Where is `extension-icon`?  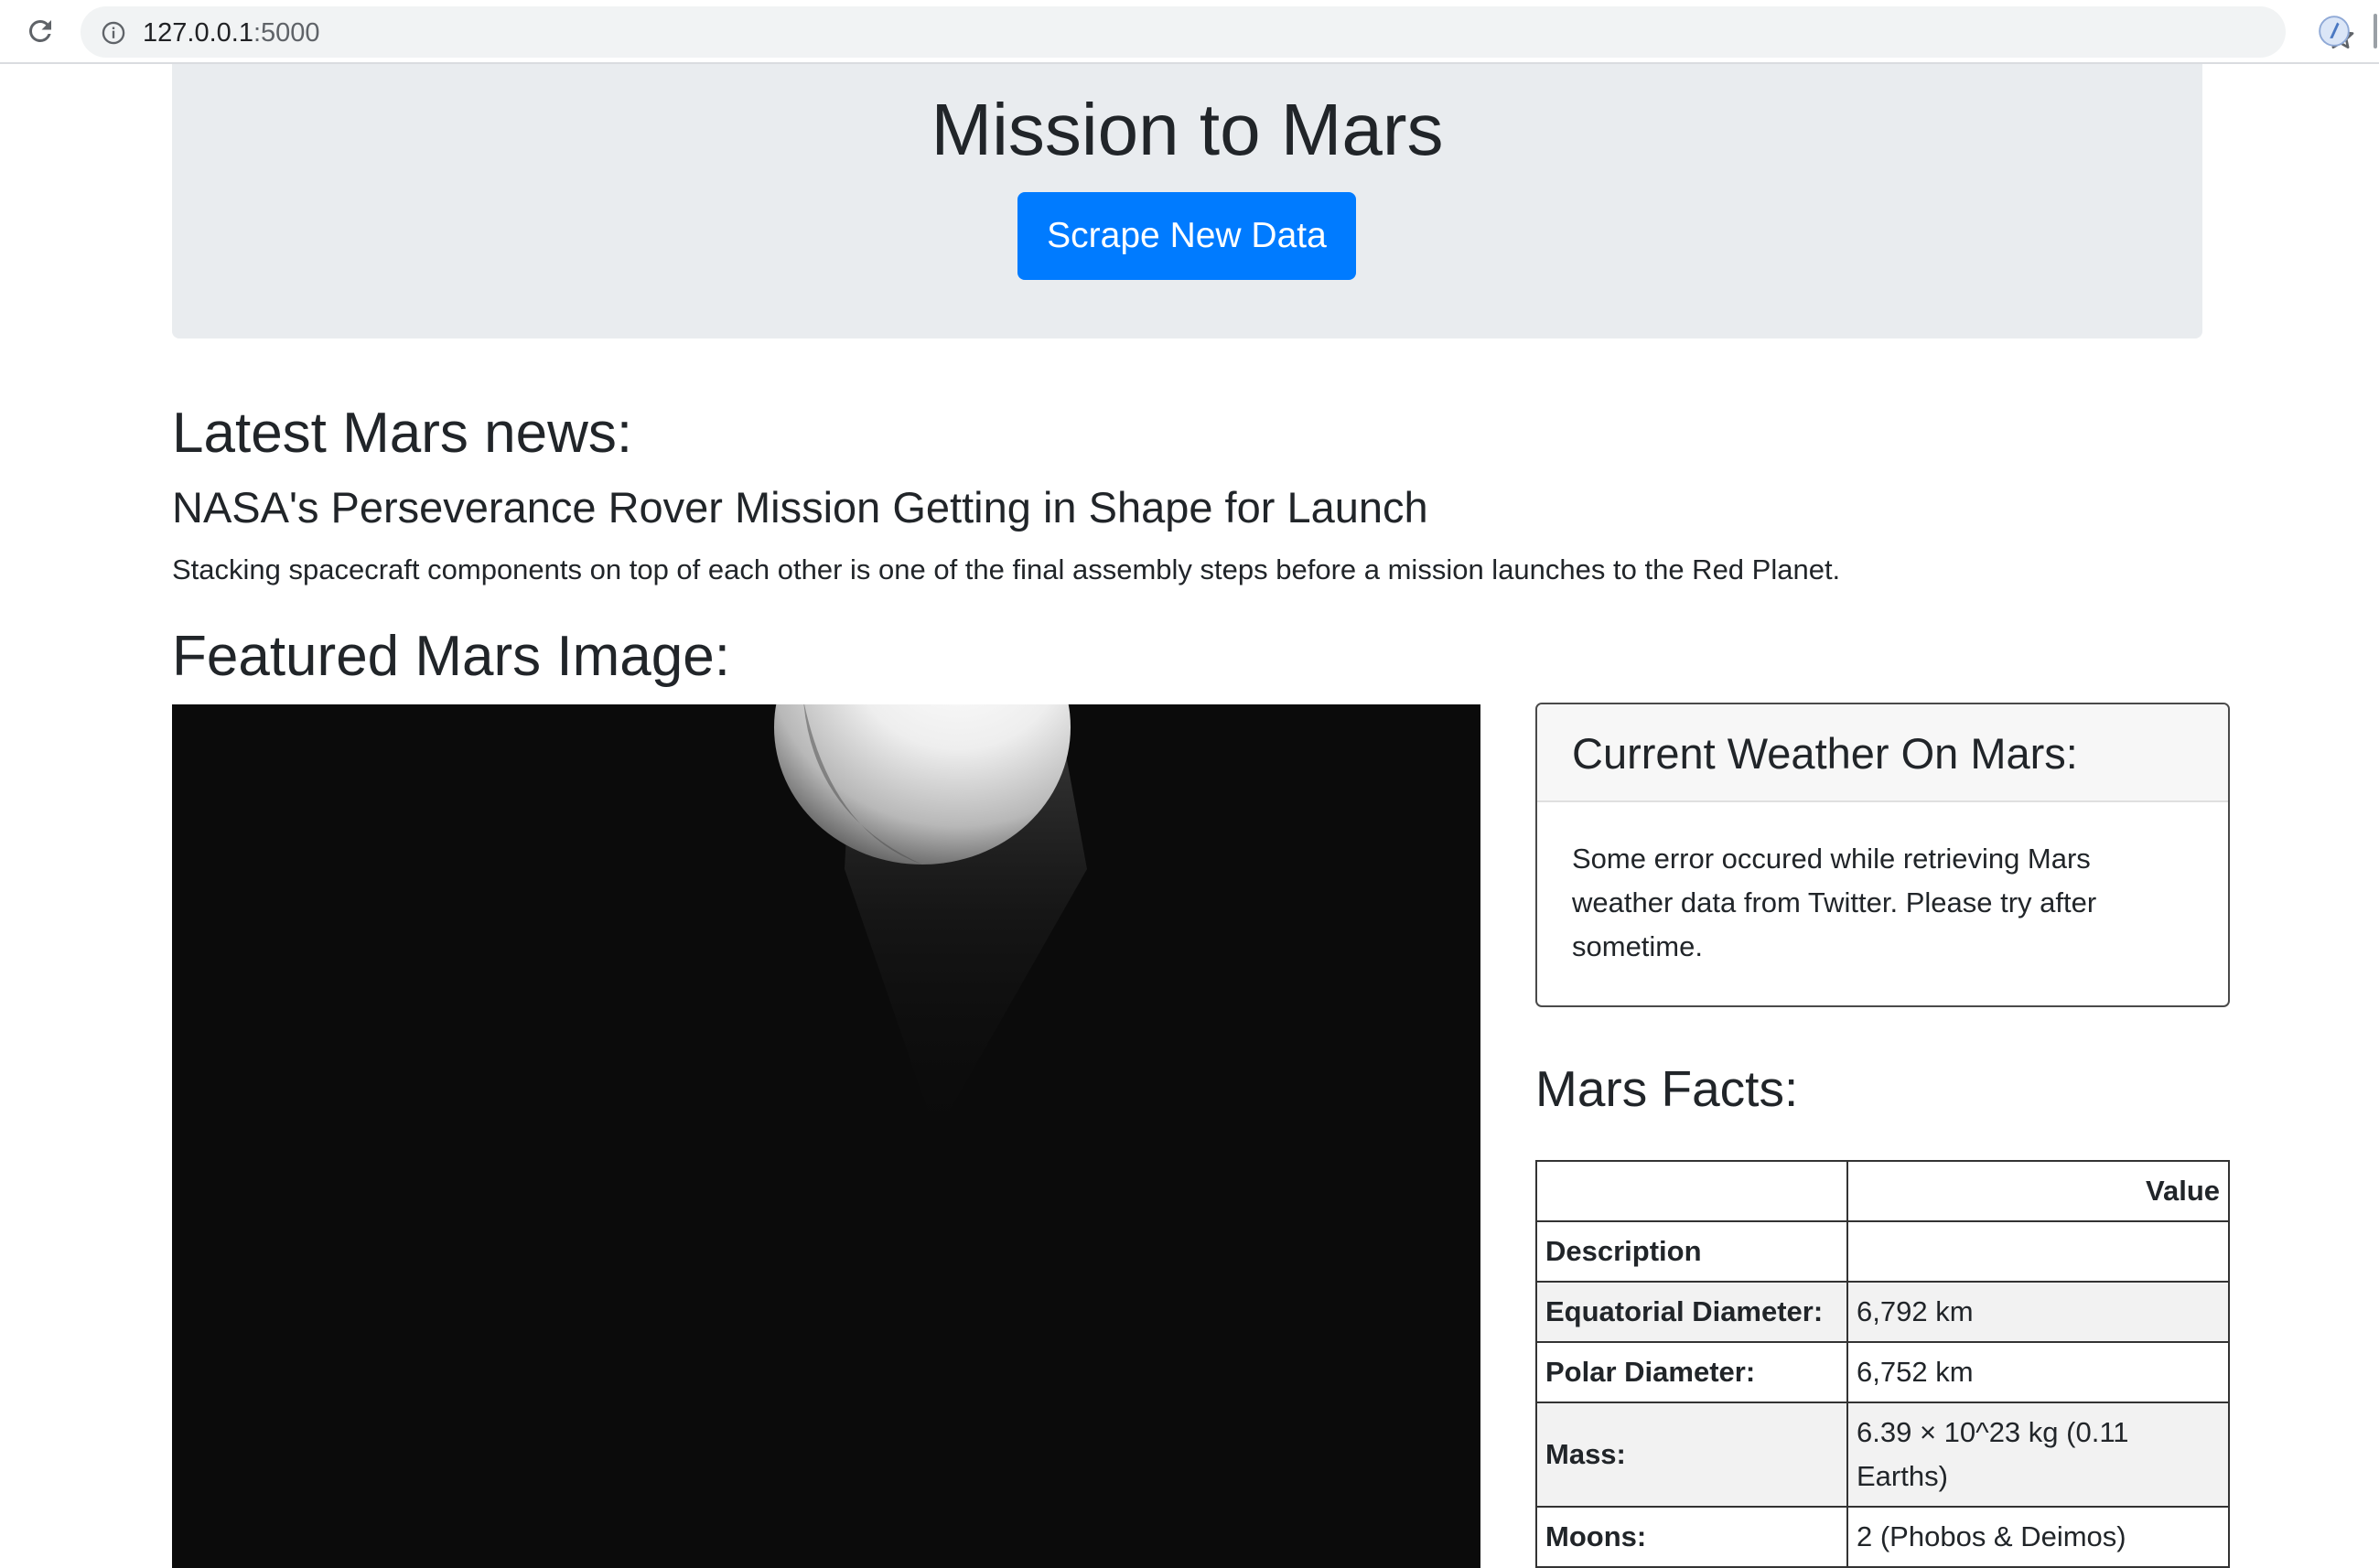 extension-icon is located at coordinates (2335, 31).